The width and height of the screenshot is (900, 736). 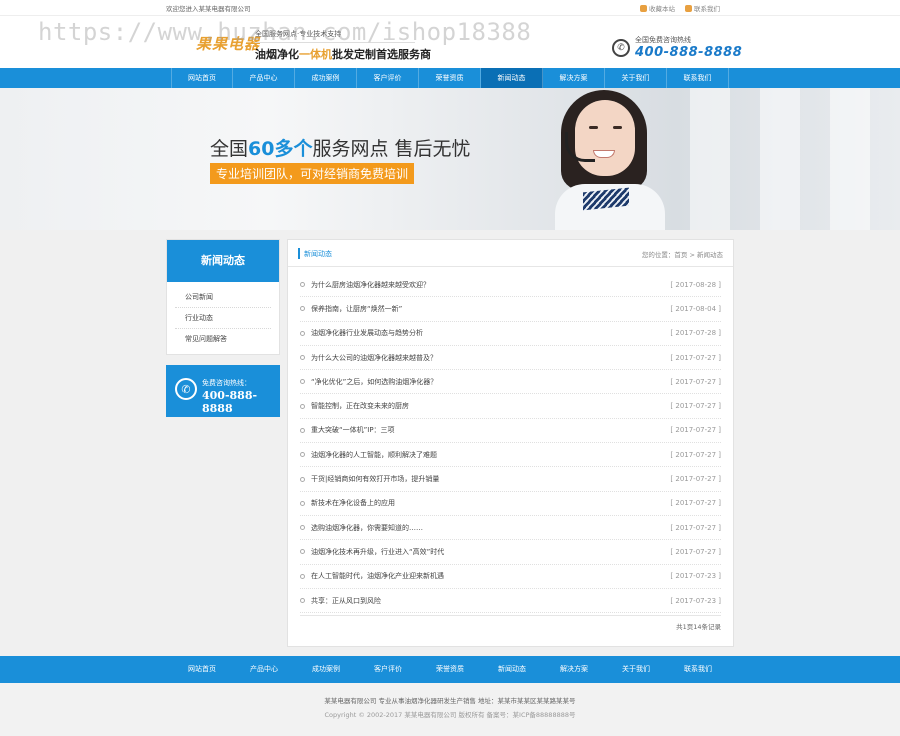 I want to click on slogan: 全国服务网点·专业技术支持 油烟净化一体机批发定制首选服务商, so click(x=343, y=45).